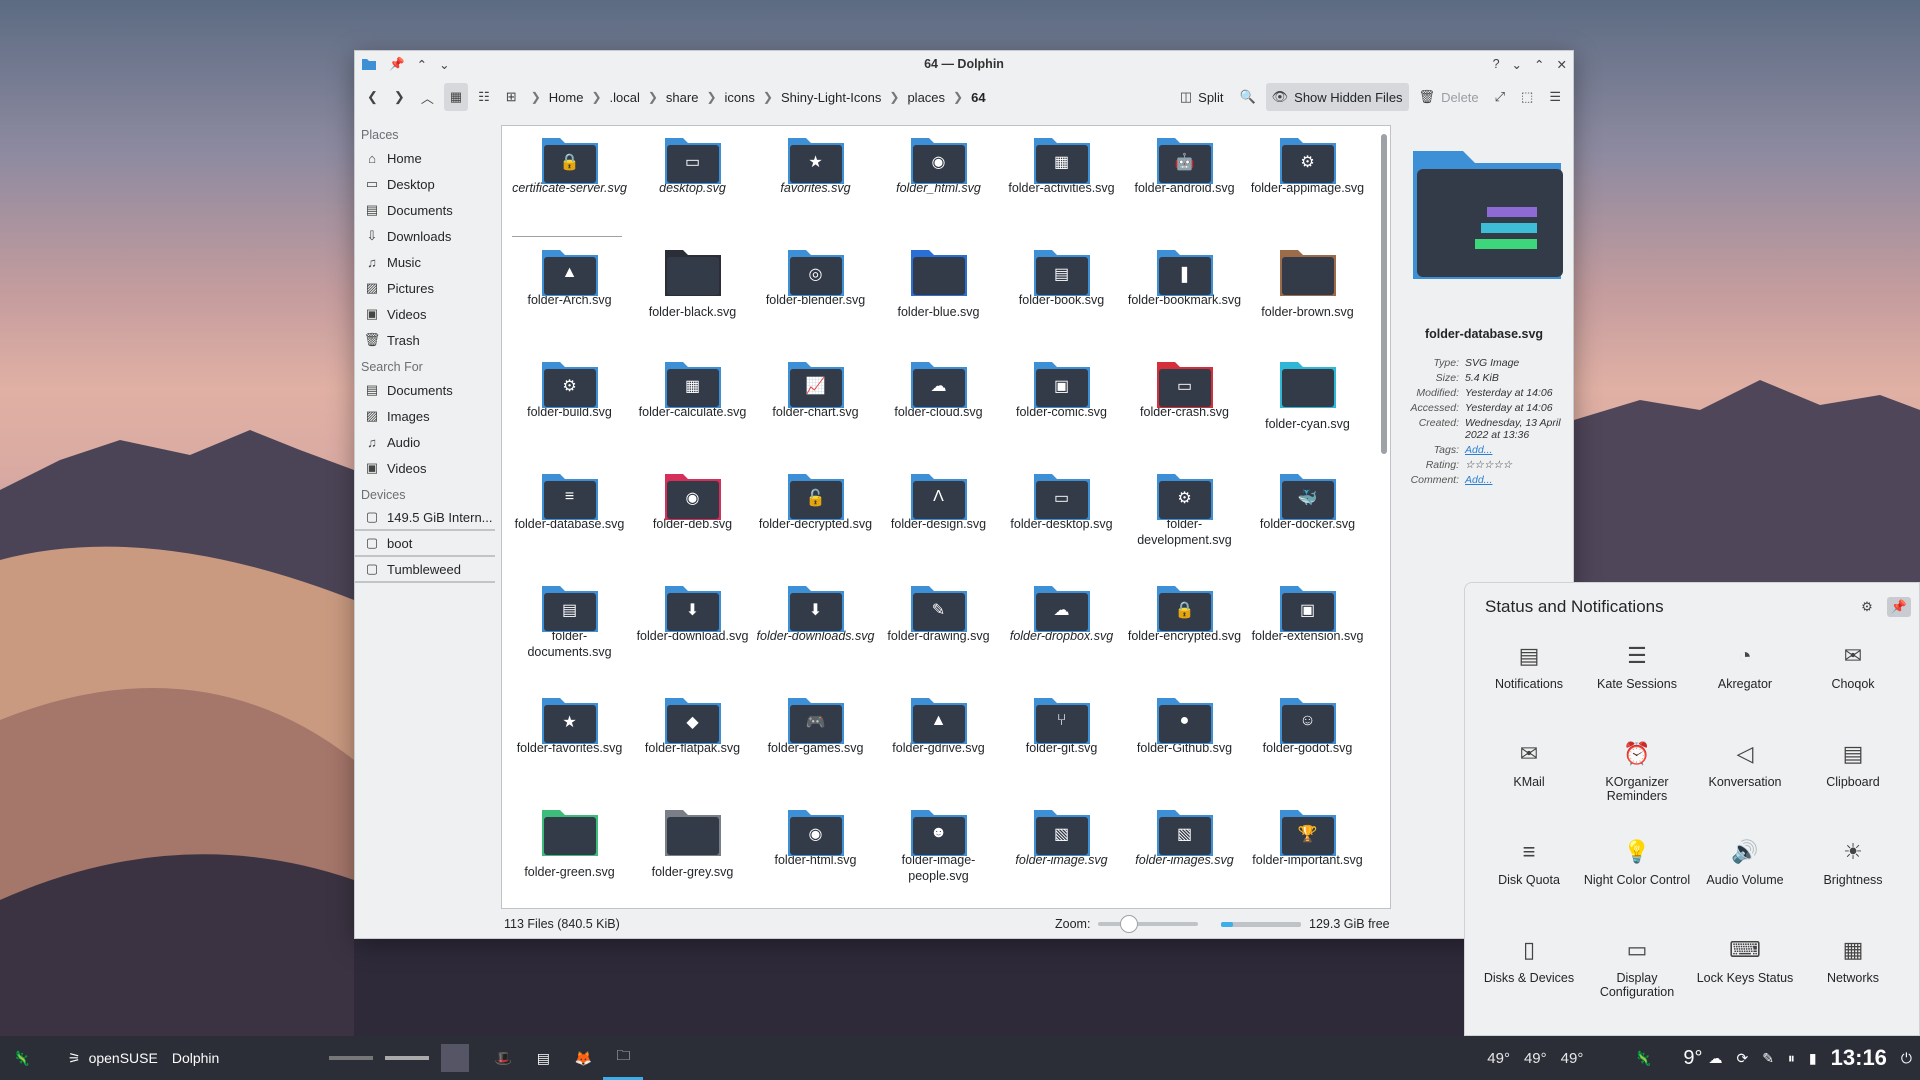 This screenshot has width=1920, height=1080. What do you see at coordinates (428, 158) in the screenshot?
I see `sidebar-item: ⌂ Home` at bounding box center [428, 158].